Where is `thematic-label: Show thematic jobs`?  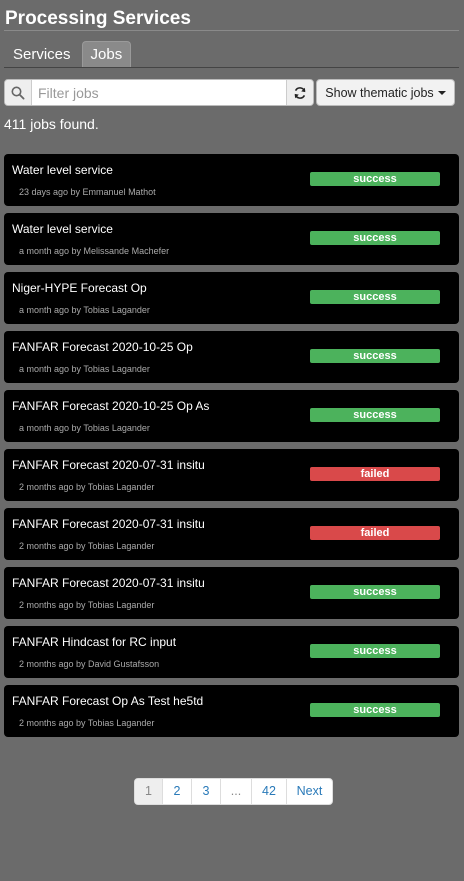
thematic-label: Show thematic jobs is located at coordinates (379, 92).